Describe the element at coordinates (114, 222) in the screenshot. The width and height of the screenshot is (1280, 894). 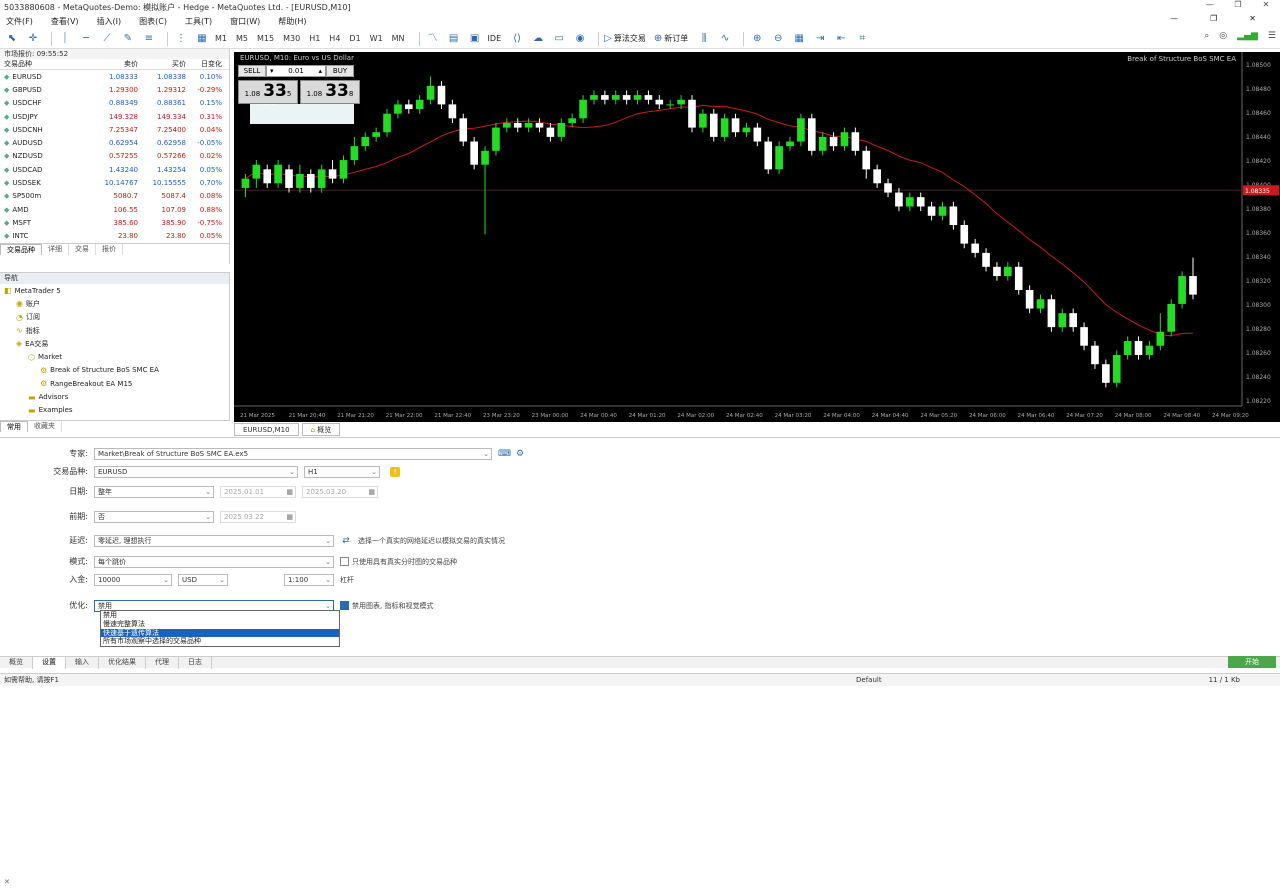
I see `table-row: ◆ MSFT 385.60 385.90 -0.75%` at that location.